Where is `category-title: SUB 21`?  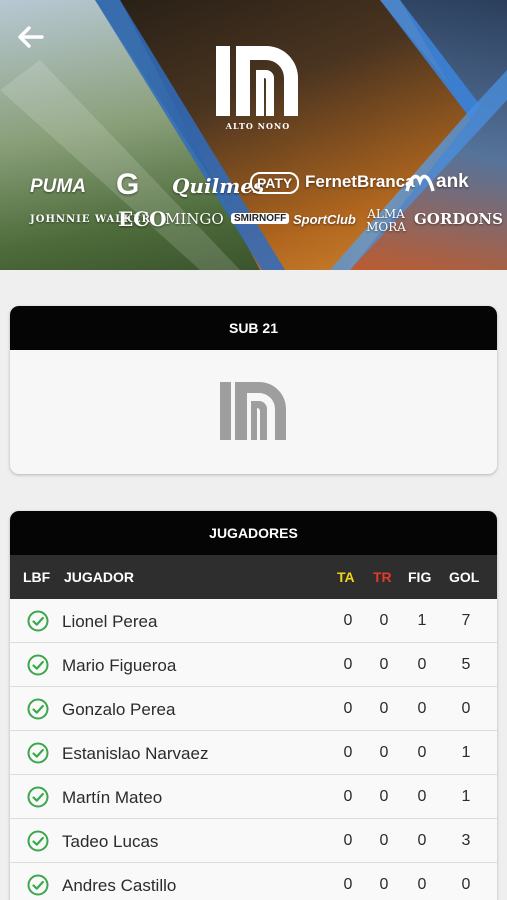 category-title: SUB 21 is located at coordinates (253, 328).